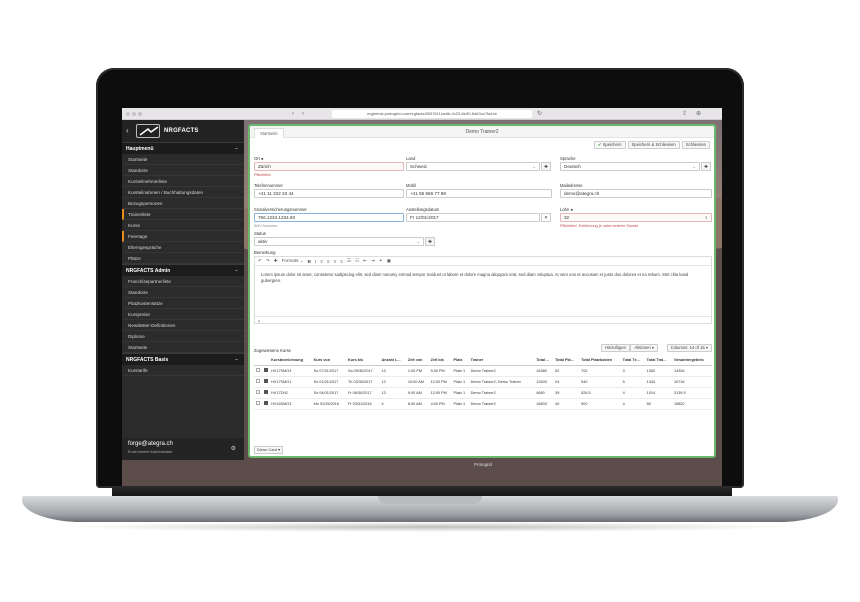 This screenshot has height=602, width=860. What do you see at coordinates (389, 261) in the screenshot?
I see `image-icon: ▣` at bounding box center [389, 261].